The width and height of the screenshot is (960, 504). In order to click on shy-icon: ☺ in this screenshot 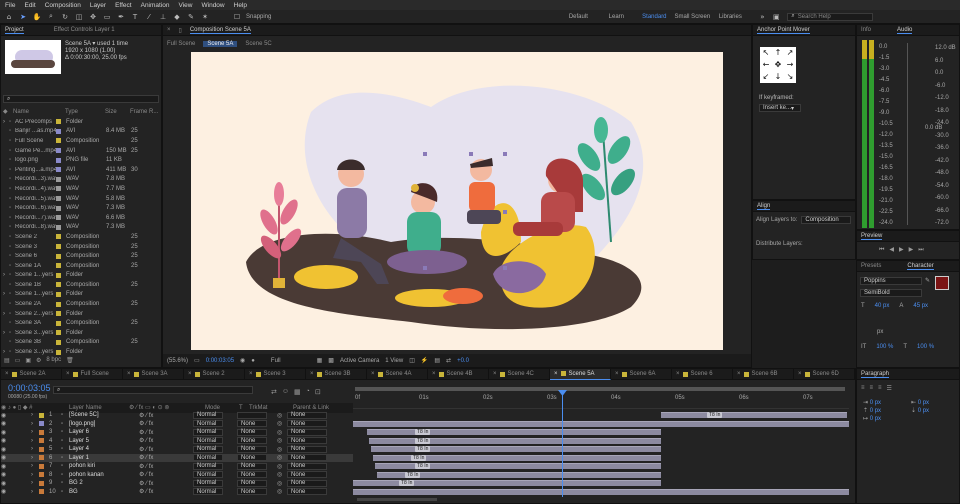, I will do `click(285, 392)`.